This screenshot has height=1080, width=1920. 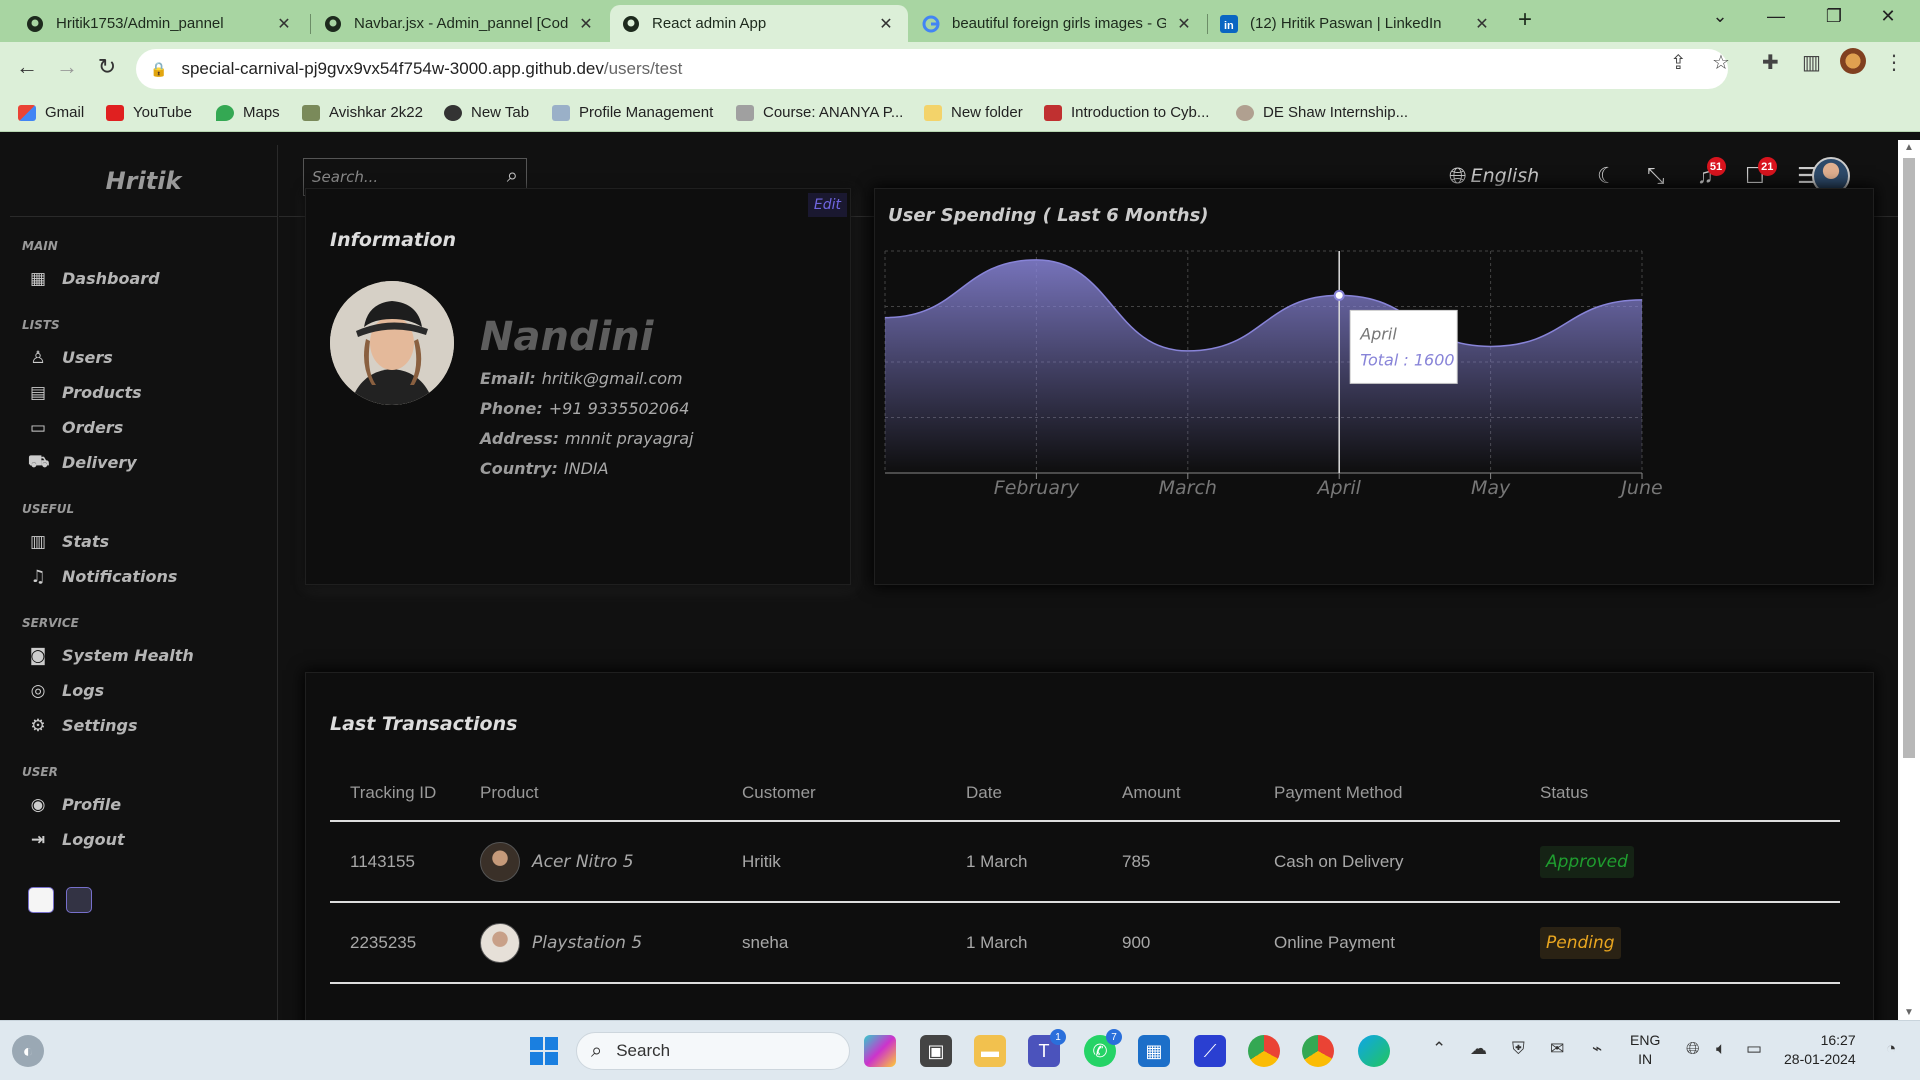 I want to click on sidebar-item-label: Dashboard, so click(x=111, y=278).